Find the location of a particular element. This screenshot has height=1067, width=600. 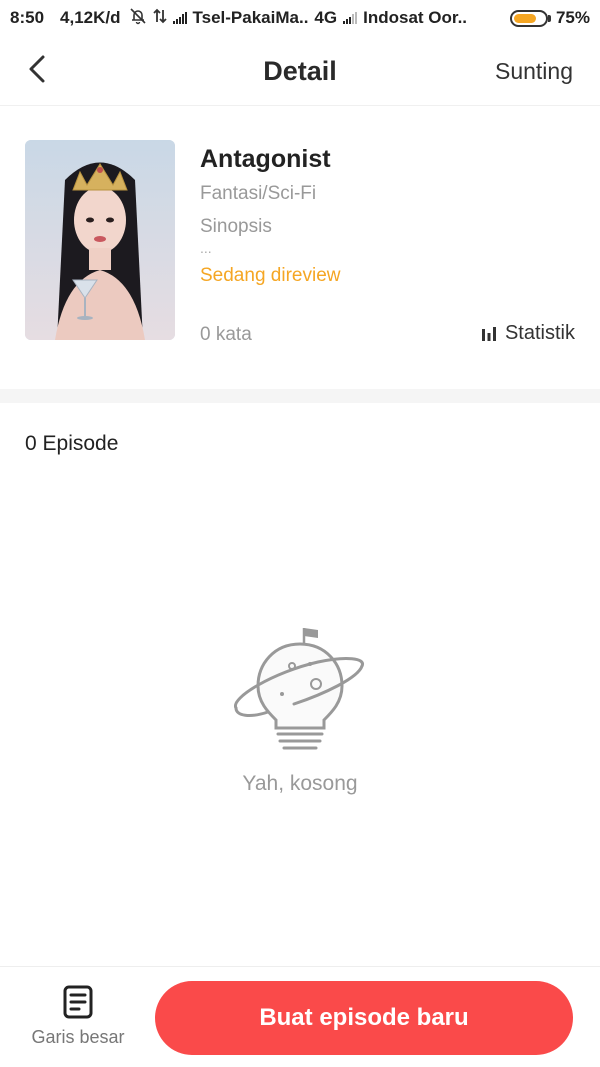

statistics-button: Statistik is located at coordinates (528, 333).